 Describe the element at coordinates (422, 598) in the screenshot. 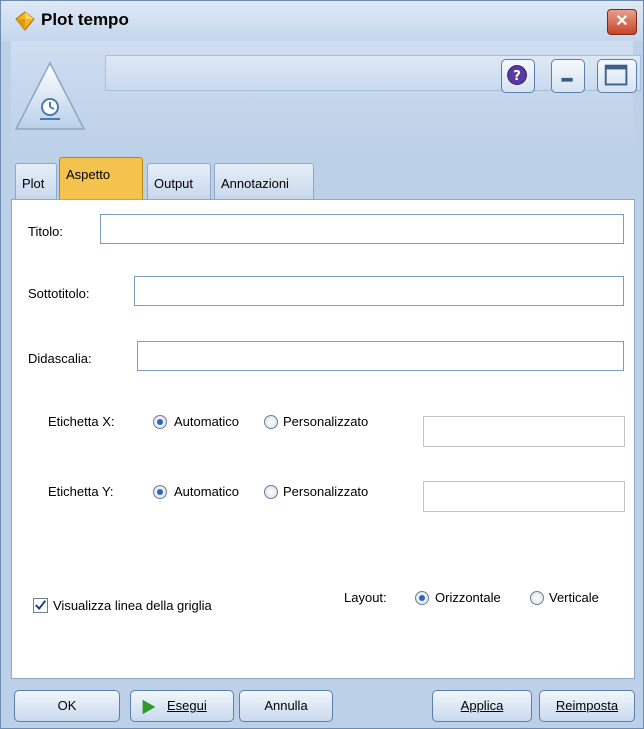

I see `layout-horizontal-radio` at that location.